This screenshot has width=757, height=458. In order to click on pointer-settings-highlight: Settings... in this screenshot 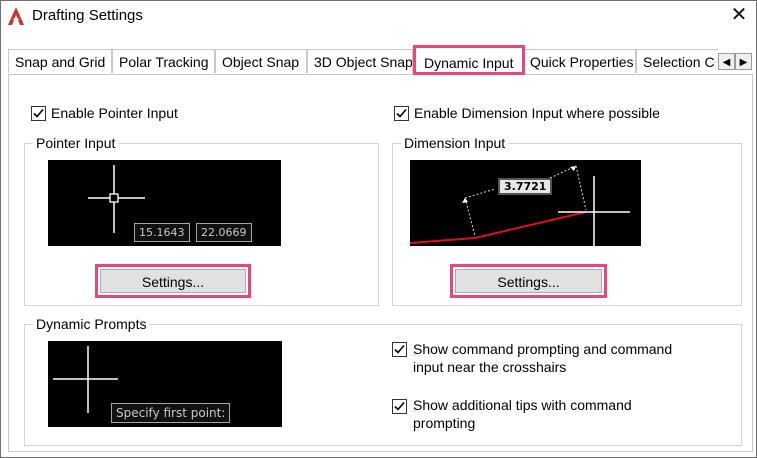, I will do `click(173, 281)`.